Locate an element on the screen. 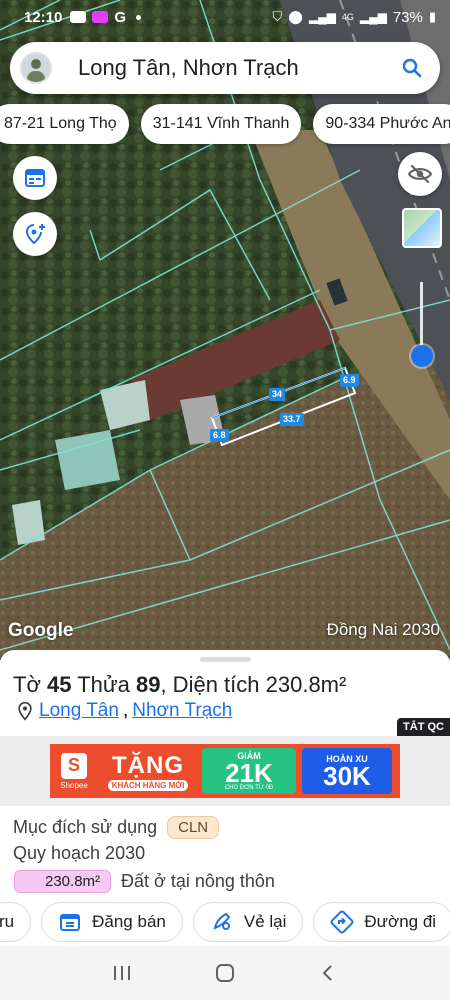 The image size is (450, 1000). recent-apps-button is located at coordinates (122, 973).